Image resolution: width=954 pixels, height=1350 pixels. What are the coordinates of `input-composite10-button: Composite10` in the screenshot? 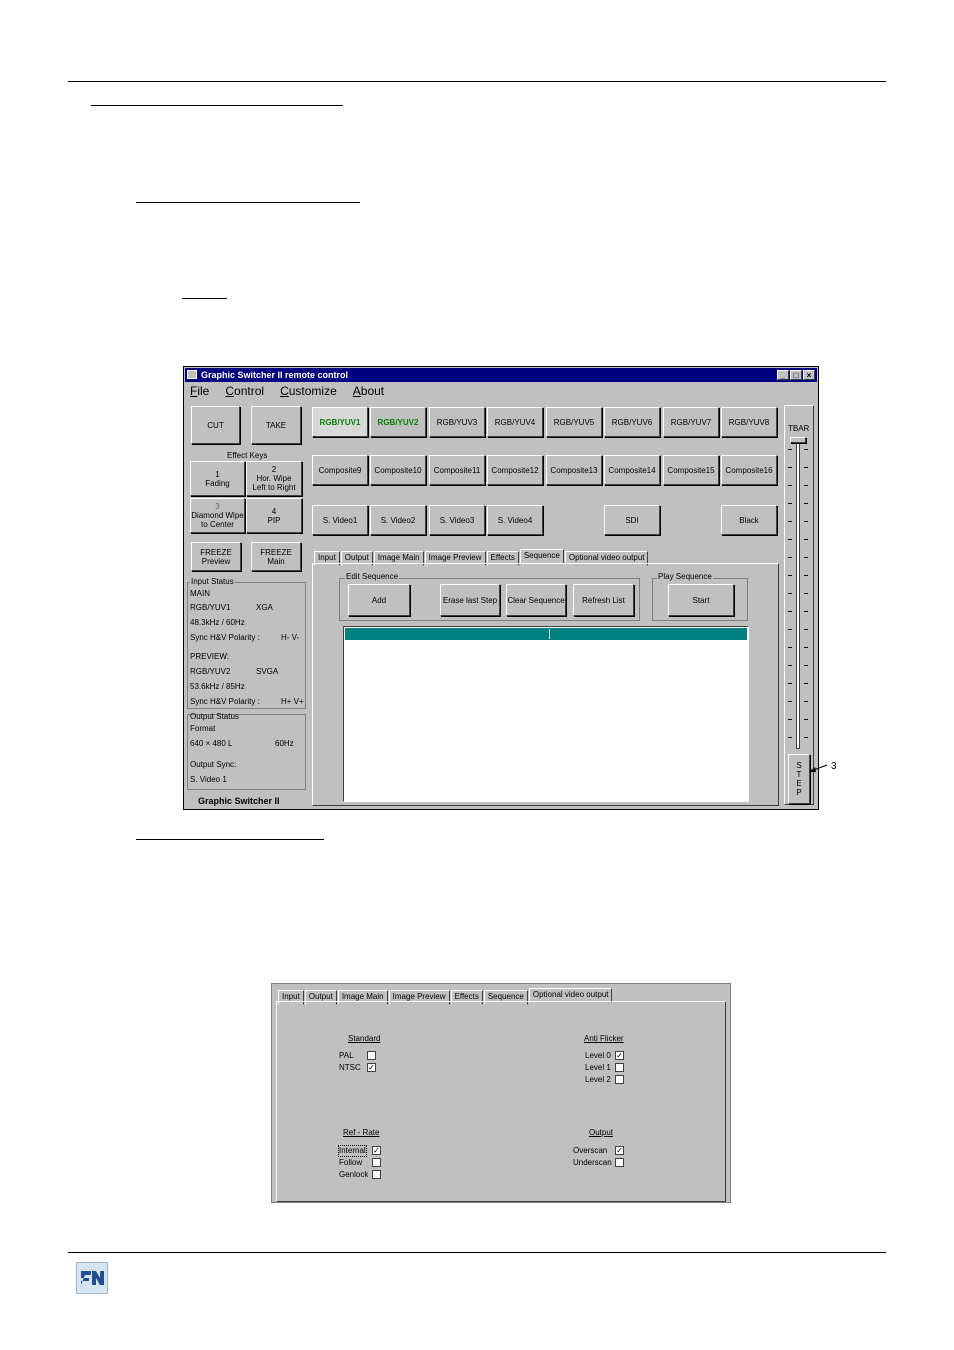 It's located at (398, 470).